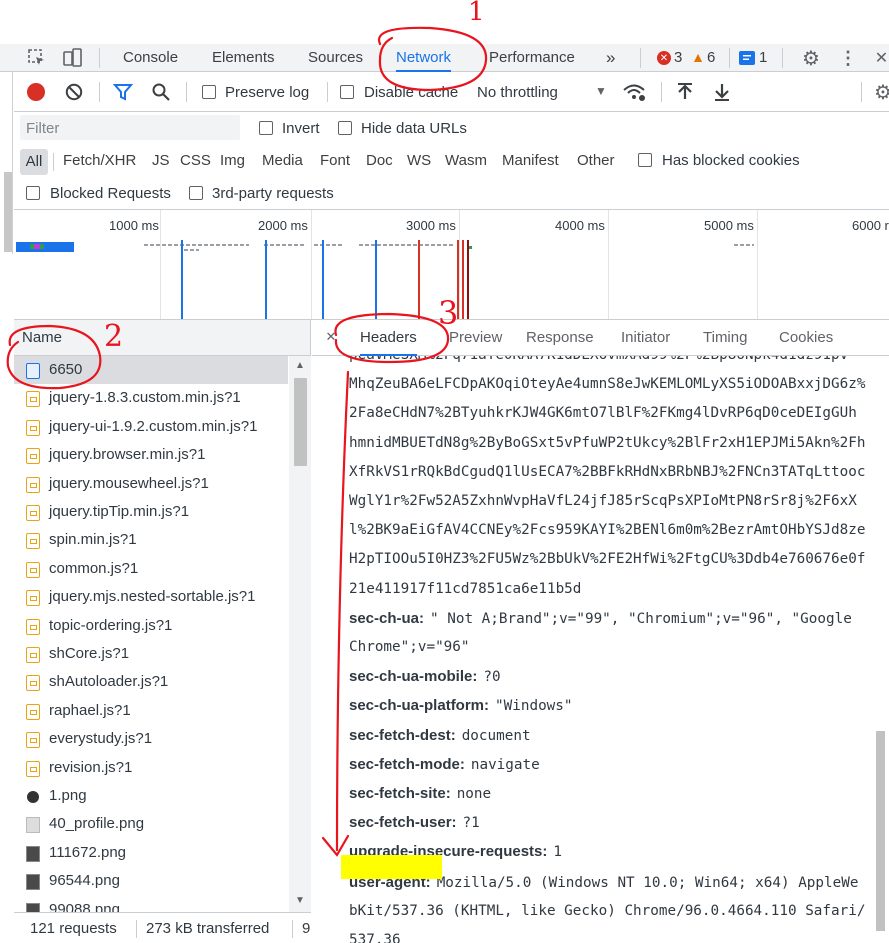  I want to click on tab-response: Response, so click(560, 337).